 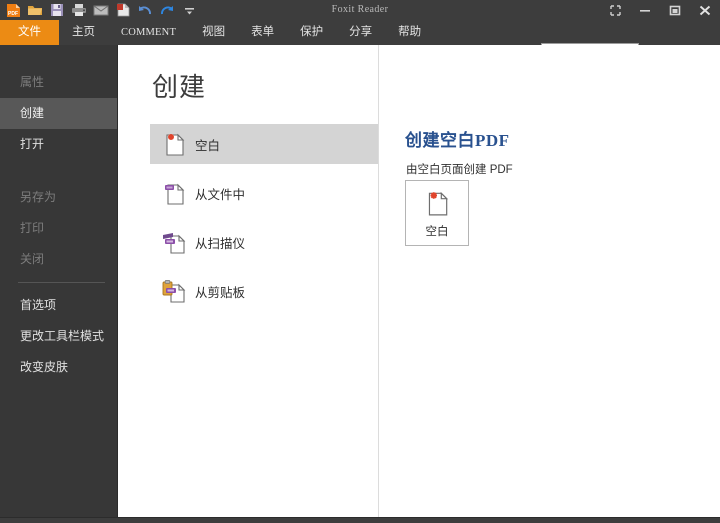 What do you see at coordinates (264, 291) in the screenshot?
I see `create-option-from-clipboard: 从剪贴板` at bounding box center [264, 291].